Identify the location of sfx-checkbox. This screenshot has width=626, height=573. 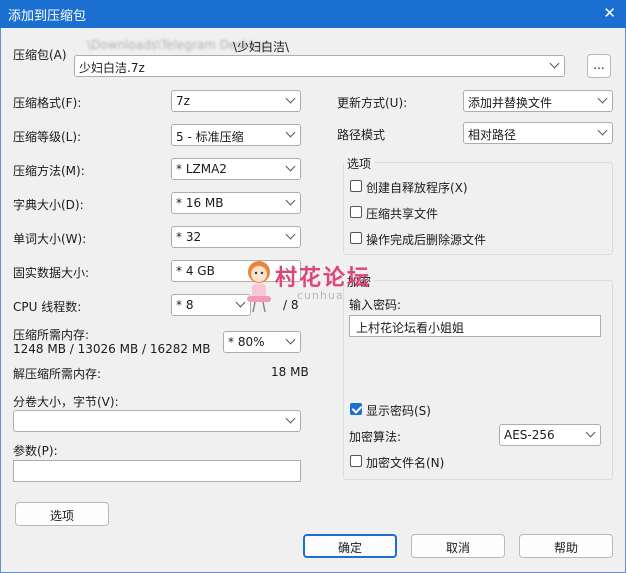
(356, 186).